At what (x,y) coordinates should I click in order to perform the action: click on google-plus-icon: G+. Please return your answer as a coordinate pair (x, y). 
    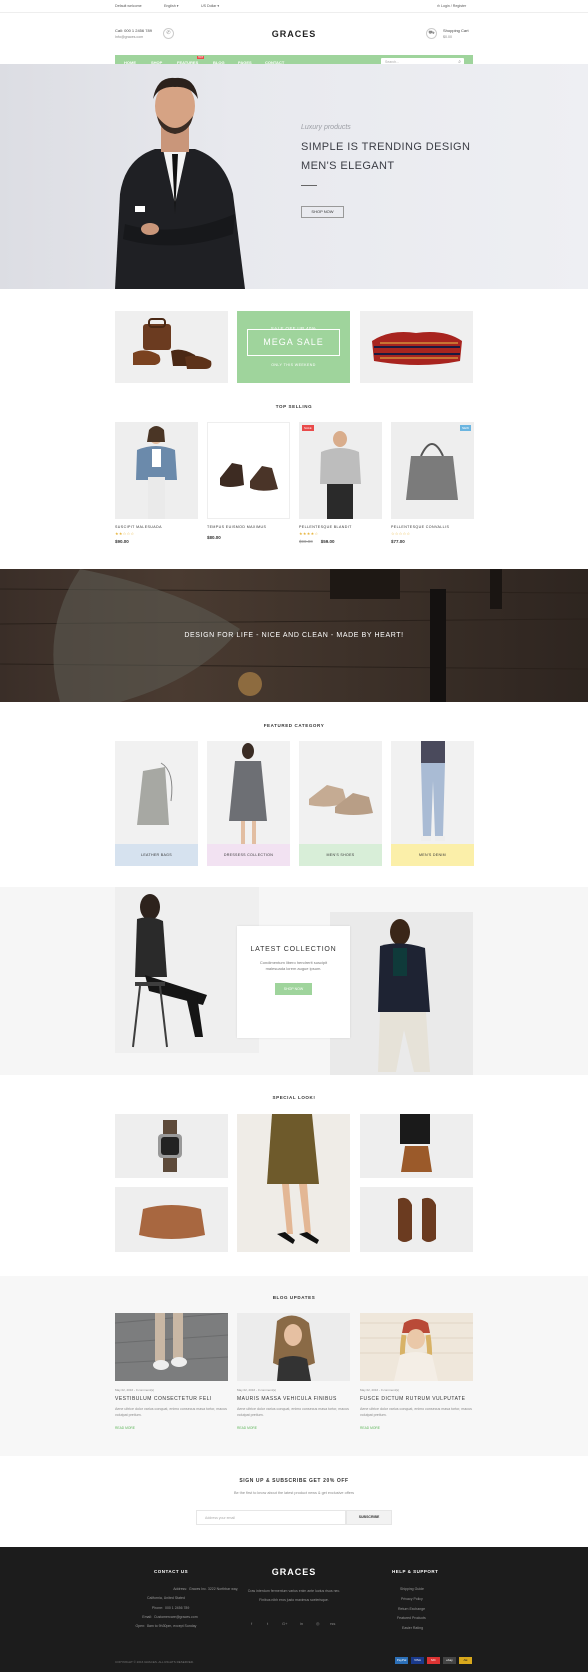
    Looking at the image, I should click on (284, 1623).